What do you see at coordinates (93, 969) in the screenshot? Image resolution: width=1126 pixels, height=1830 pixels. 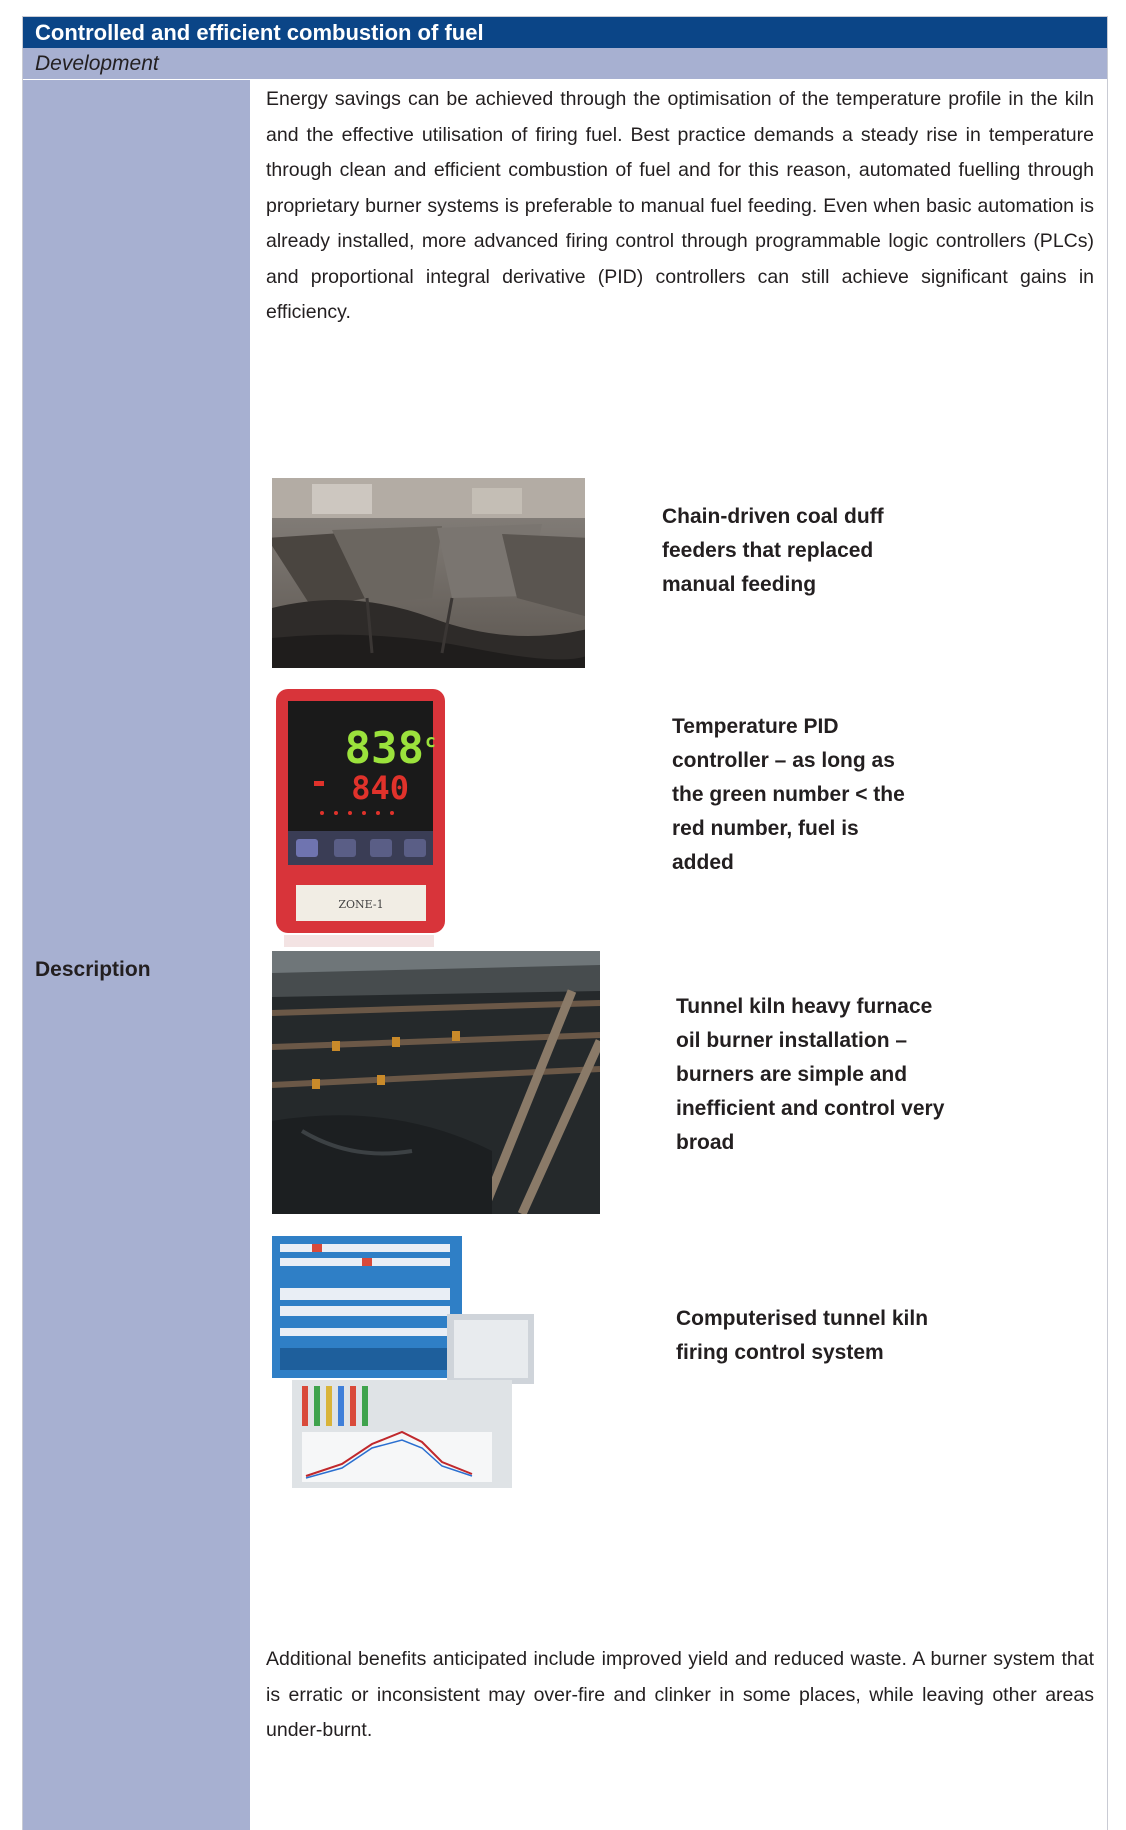 I see `row-label: Description` at bounding box center [93, 969].